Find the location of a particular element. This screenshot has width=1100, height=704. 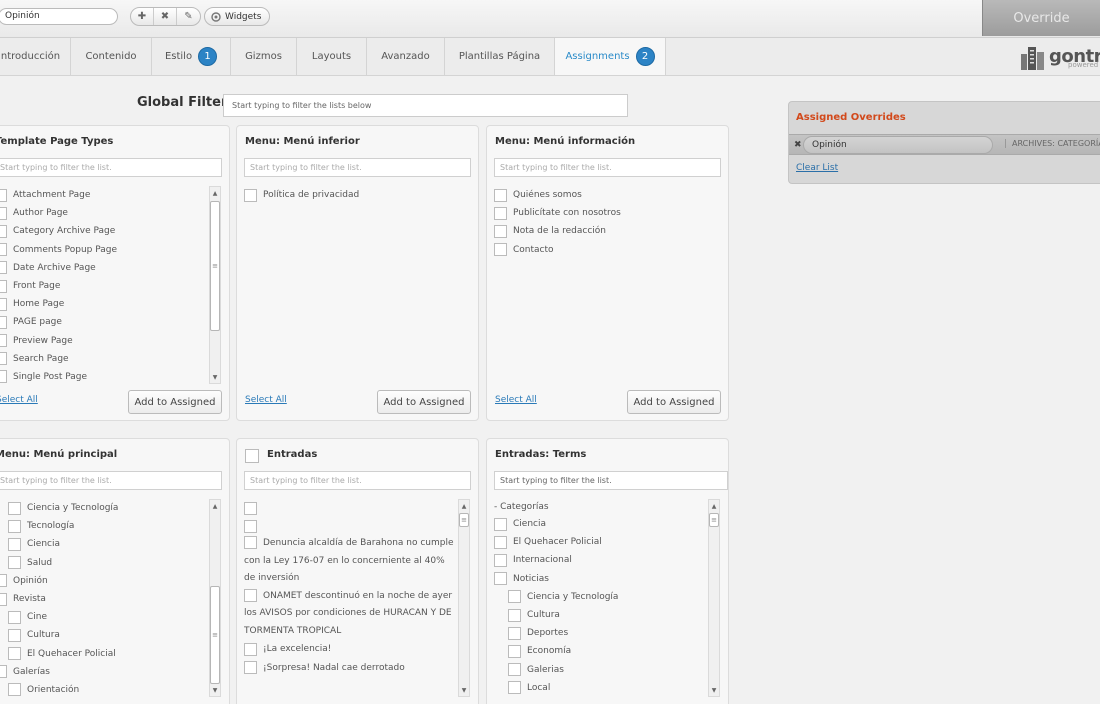

list-item: Search Page is located at coordinates (102, 359).